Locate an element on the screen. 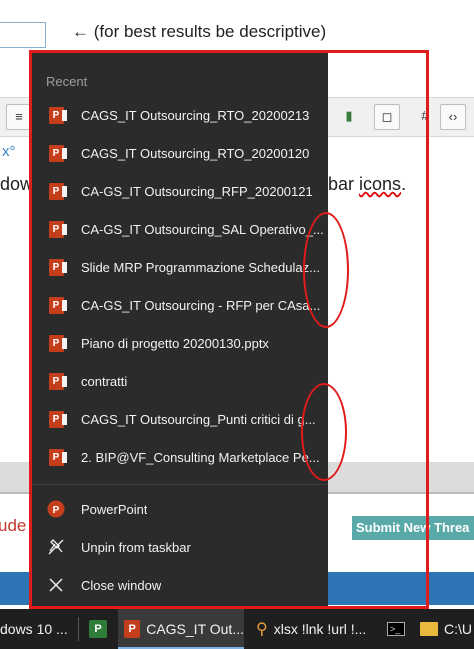  include-link: ude is located at coordinates (13, 526).